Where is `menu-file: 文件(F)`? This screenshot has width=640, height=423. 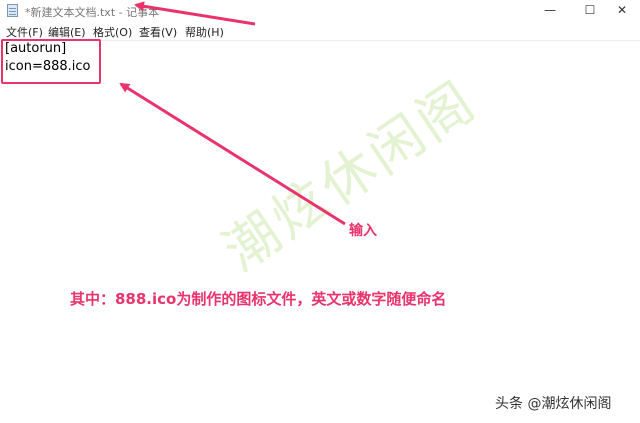
menu-file: 文件(F) is located at coordinates (24, 32).